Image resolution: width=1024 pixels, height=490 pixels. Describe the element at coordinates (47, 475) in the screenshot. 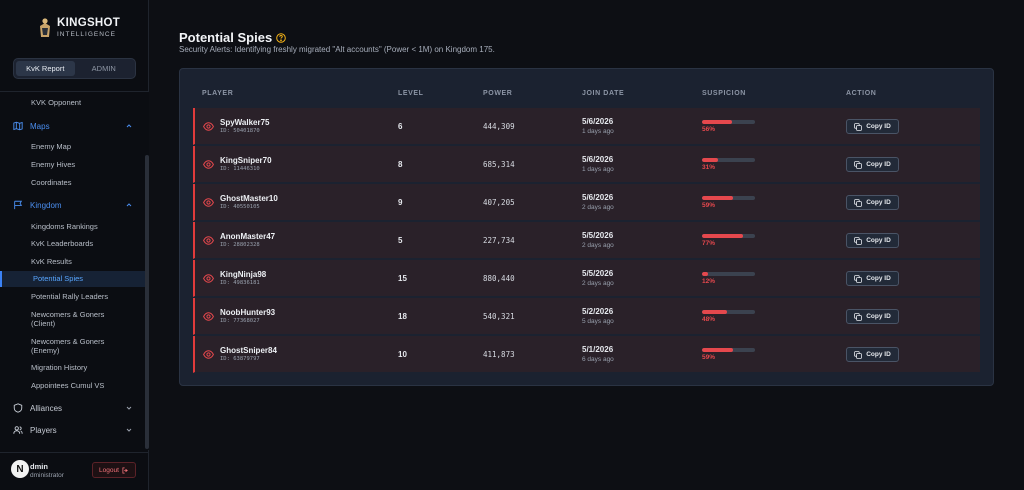

I see `user-role: dministrator` at that location.